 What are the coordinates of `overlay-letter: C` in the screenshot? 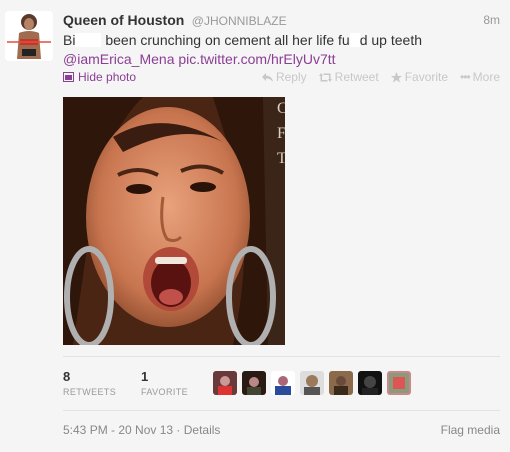 It's located at (281, 108).